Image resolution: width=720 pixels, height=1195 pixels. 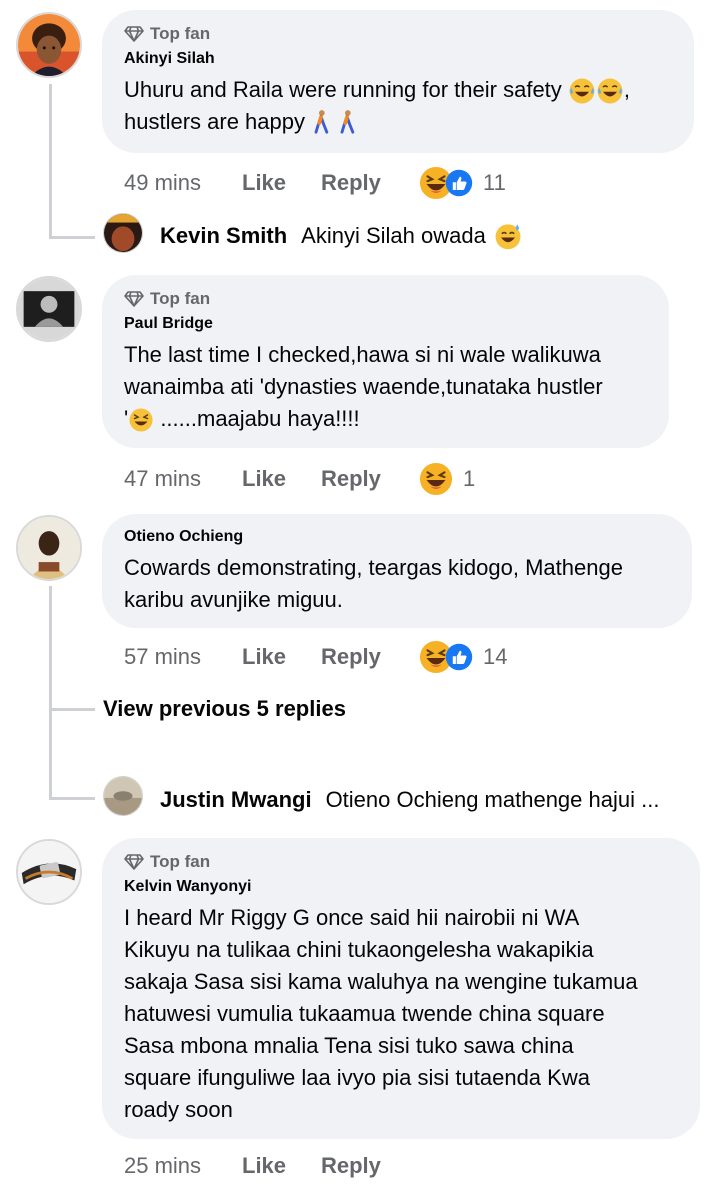 What do you see at coordinates (224, 709) in the screenshot?
I see `view-previous-replies-link: View previous 5 replies` at bounding box center [224, 709].